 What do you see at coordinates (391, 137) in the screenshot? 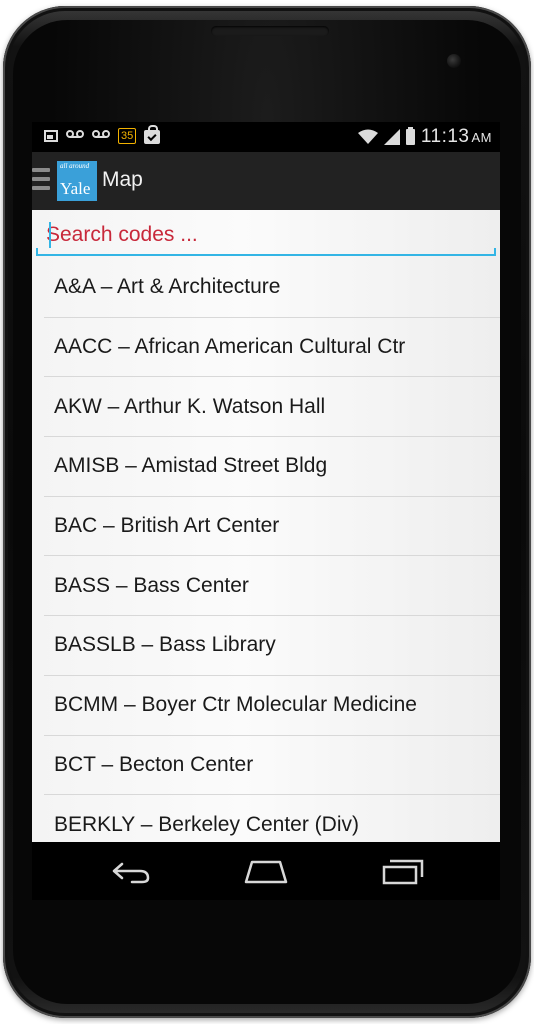
I see `signal-icon` at bounding box center [391, 137].